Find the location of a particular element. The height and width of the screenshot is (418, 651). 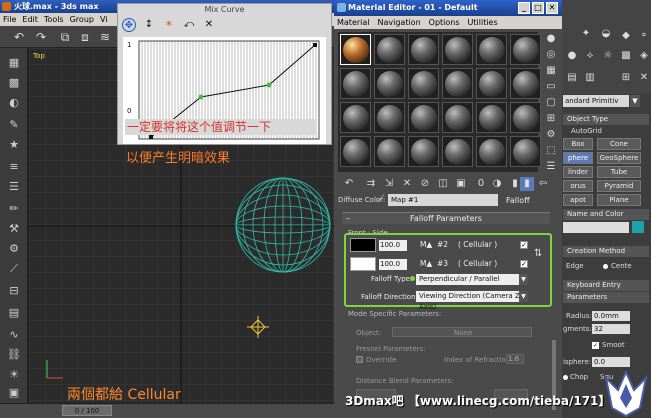

box-button: Box is located at coordinates (578, 144).